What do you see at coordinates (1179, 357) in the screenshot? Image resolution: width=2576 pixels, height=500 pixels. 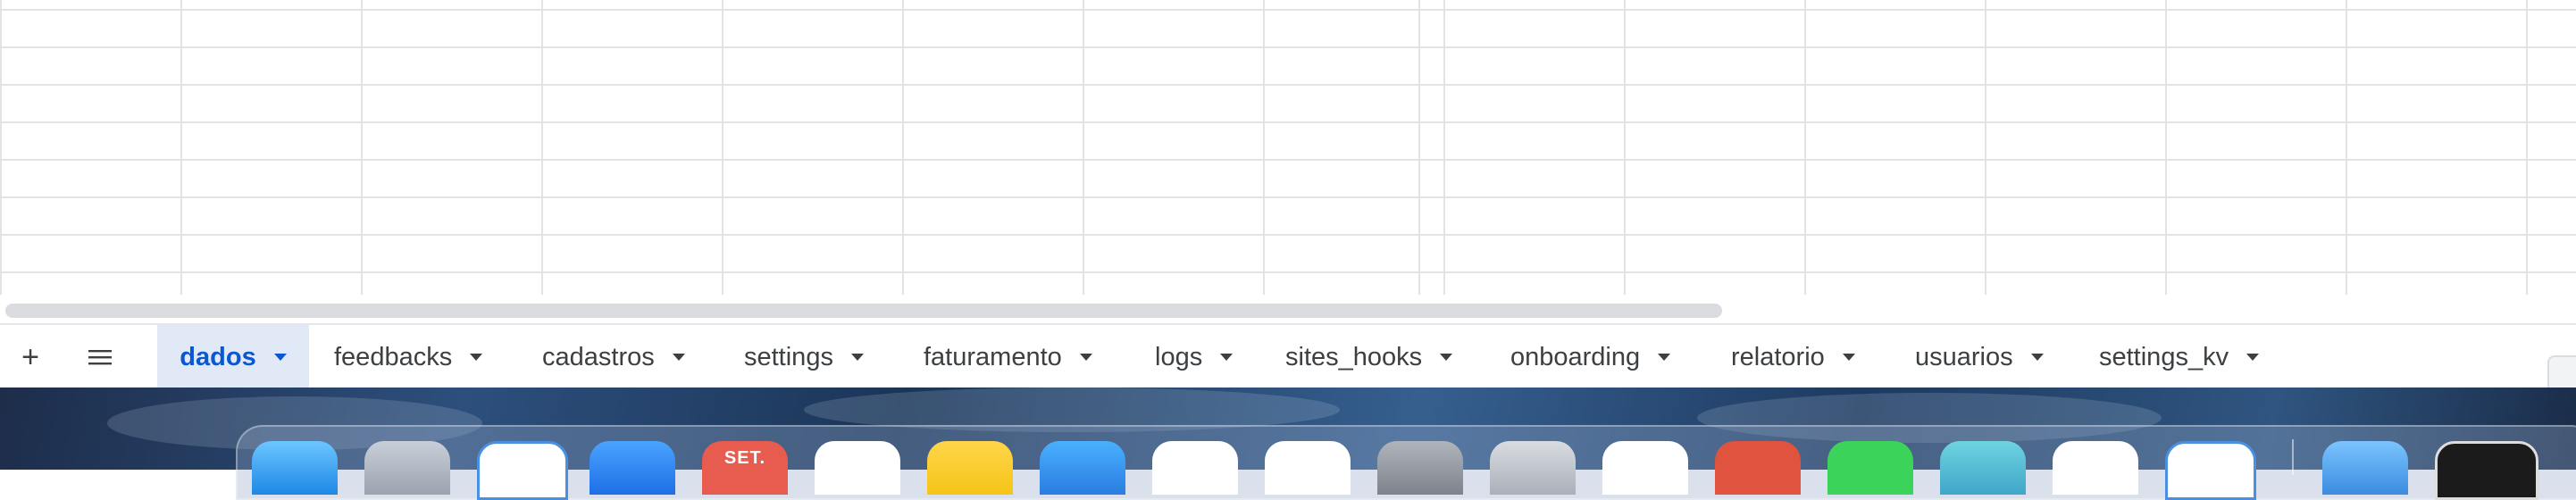 I see `sheet-tab-label: logs` at bounding box center [1179, 357].